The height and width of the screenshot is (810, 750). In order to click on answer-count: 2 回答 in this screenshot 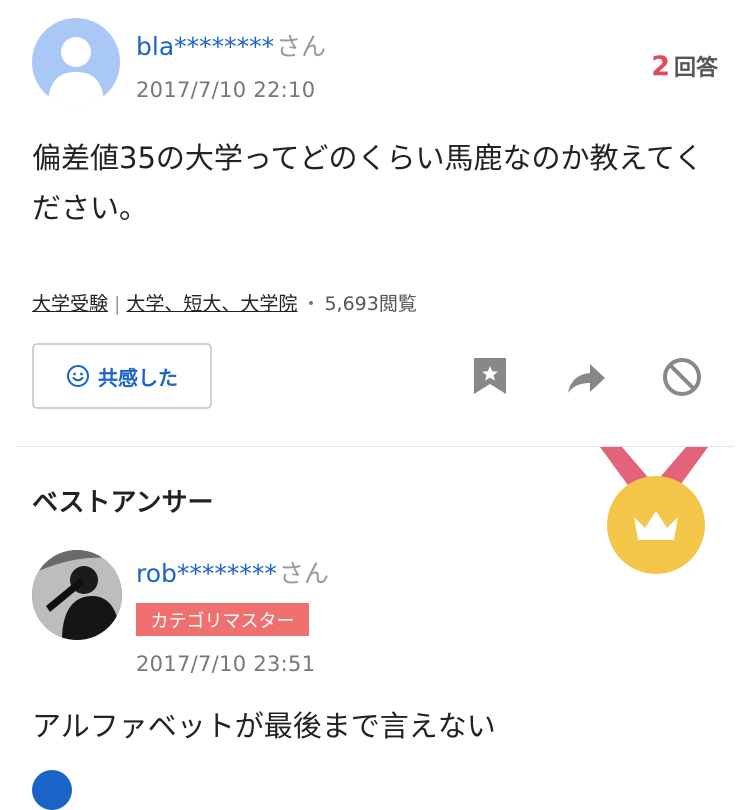, I will do `click(684, 66)`.